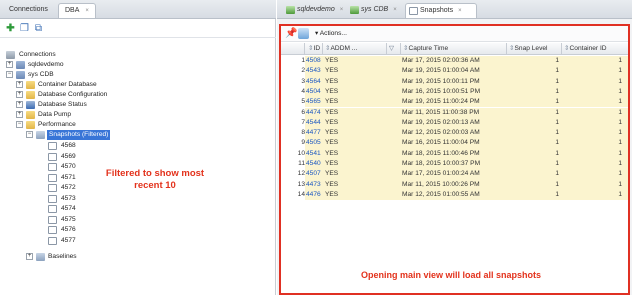 The width and height of the screenshot is (632, 295). What do you see at coordinates (314, 113) in the screenshot?
I see `snapshot-id: 4474` at bounding box center [314, 113].